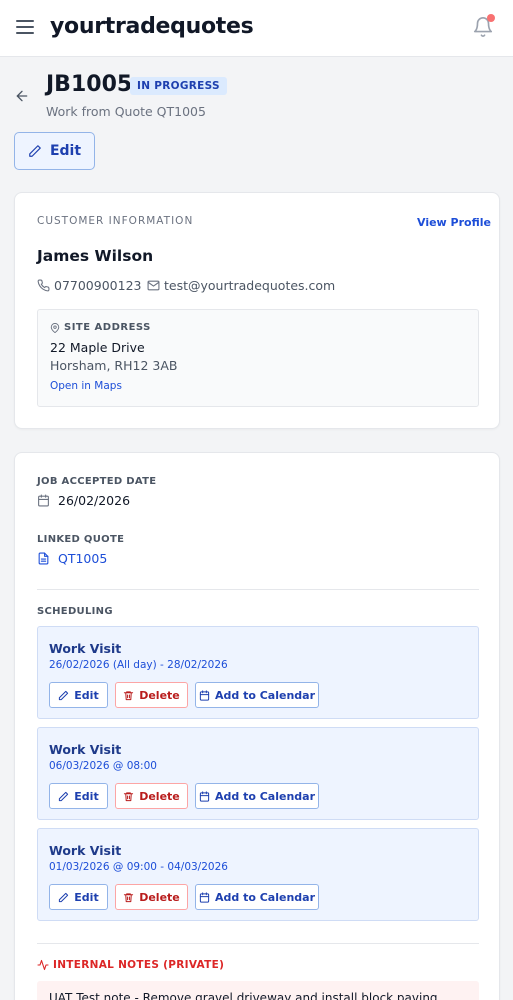 The height and width of the screenshot is (1000, 513). Describe the element at coordinates (89, 84) in the screenshot. I see `page-title: JB1005` at that location.